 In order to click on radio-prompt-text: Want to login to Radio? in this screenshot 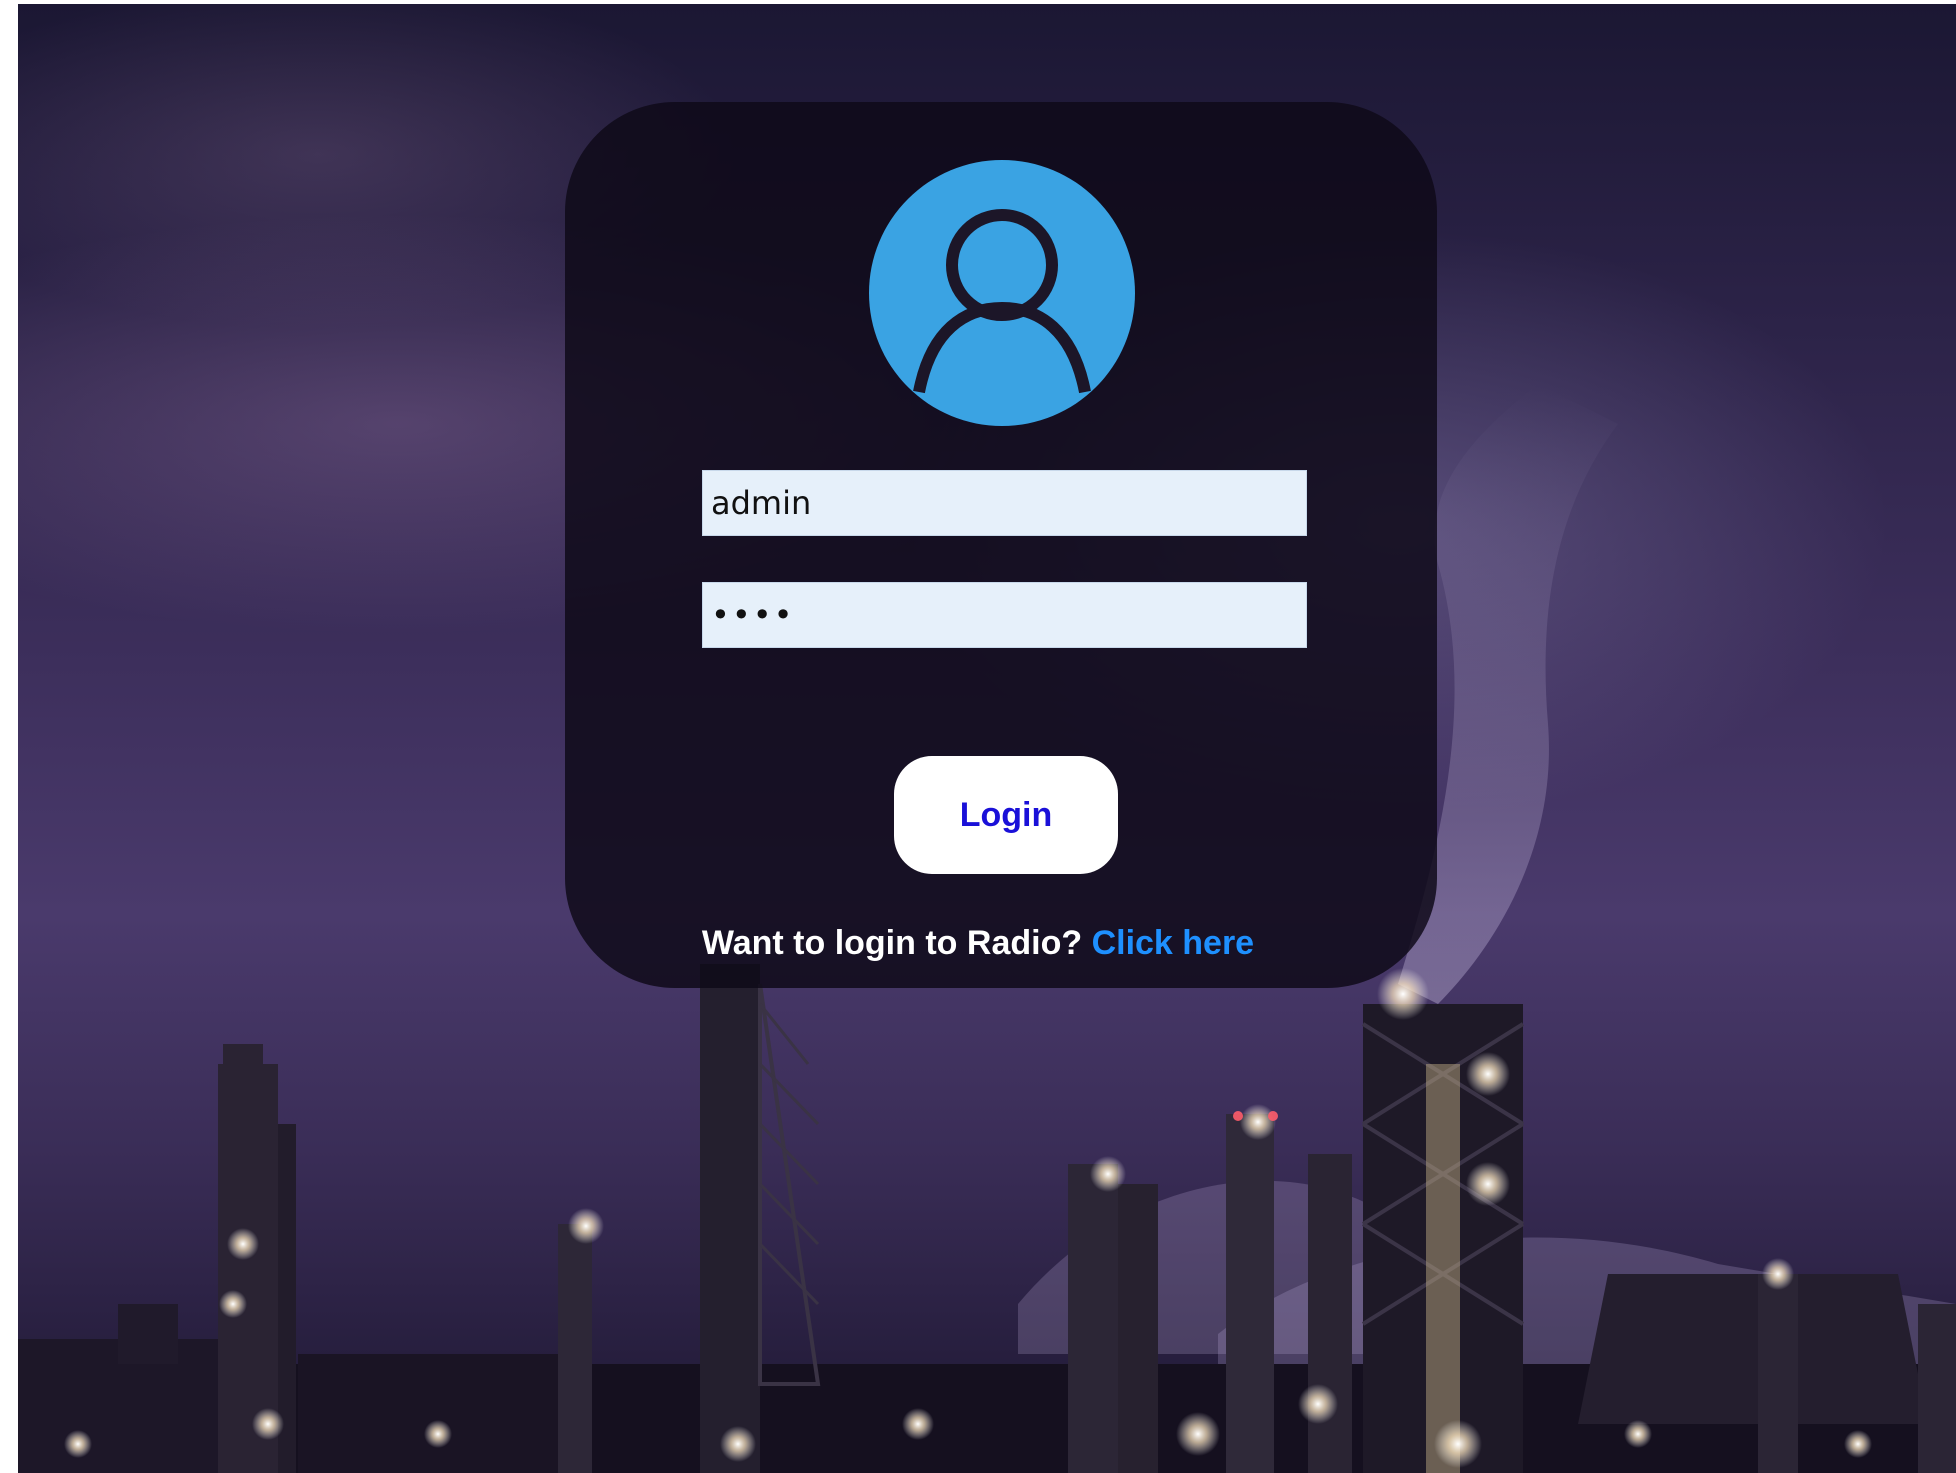, I will do `click(892, 943)`.